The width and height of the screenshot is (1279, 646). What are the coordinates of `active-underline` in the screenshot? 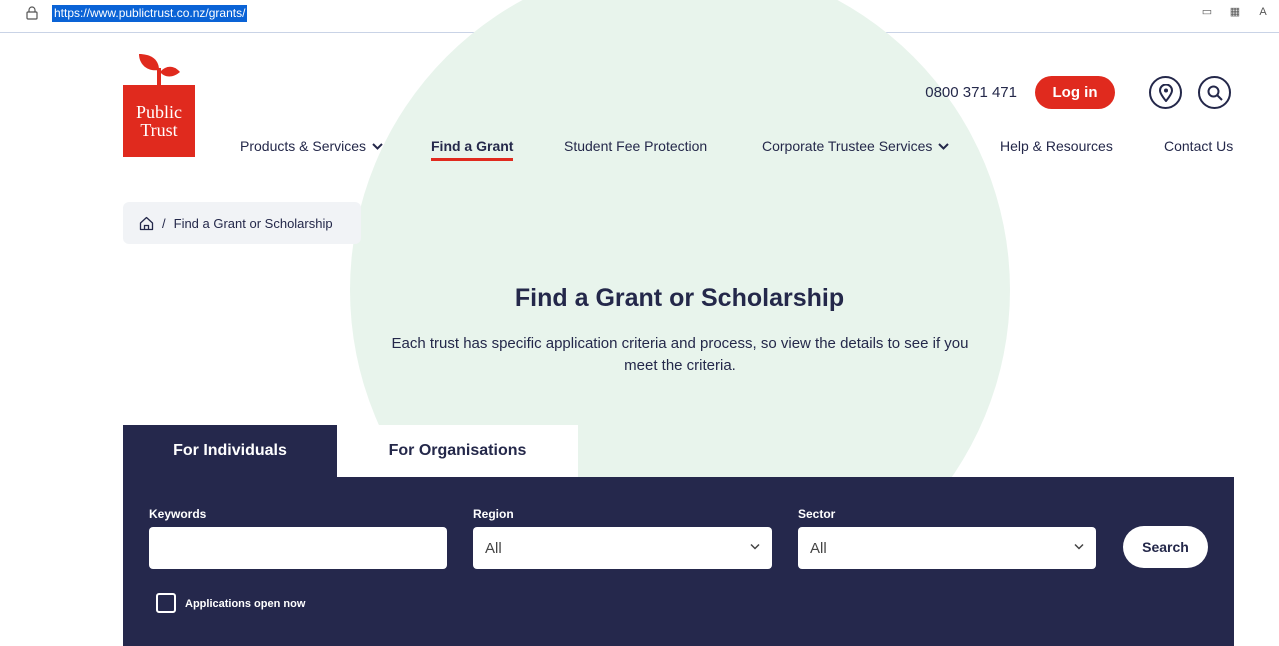 It's located at (472, 159).